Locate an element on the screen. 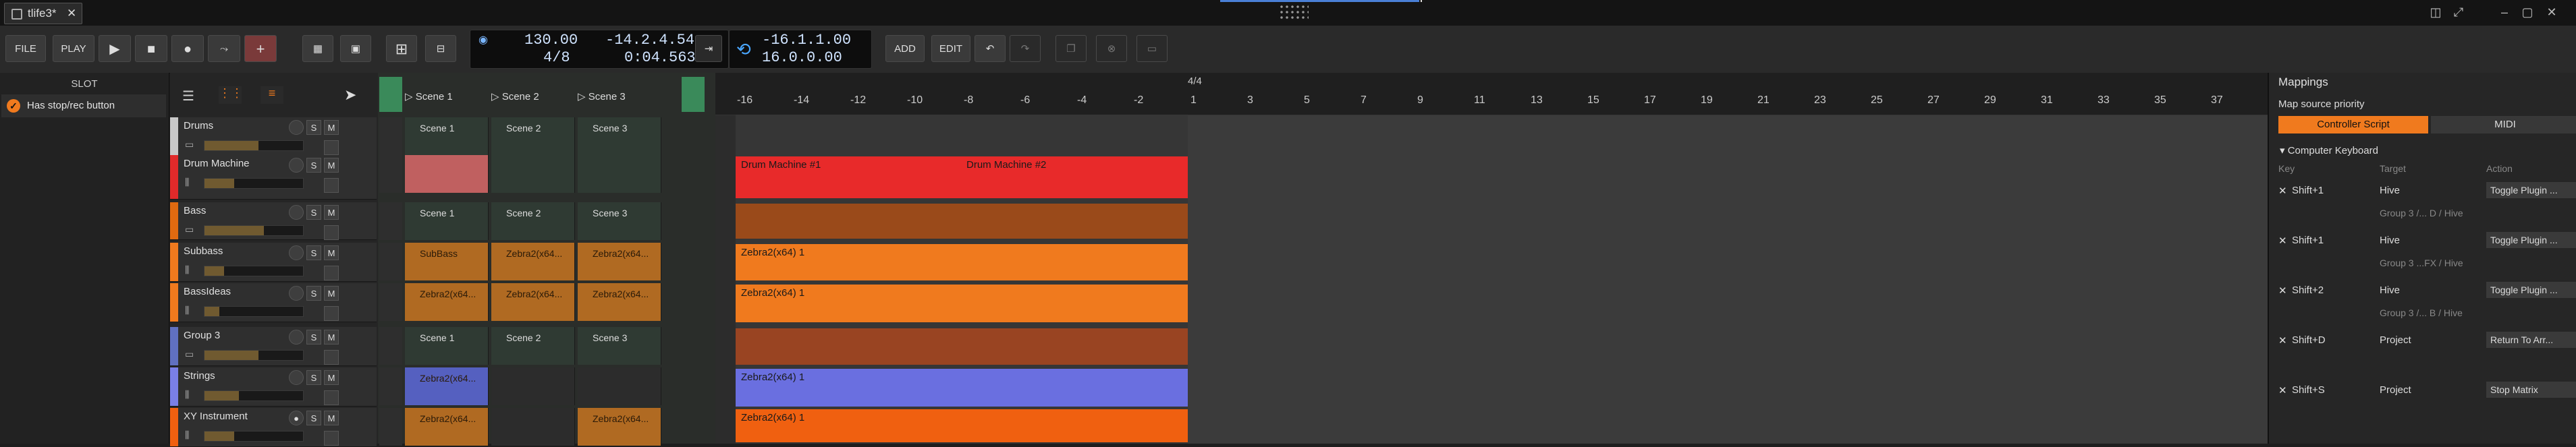  edit-button: EDIT is located at coordinates (951, 48).